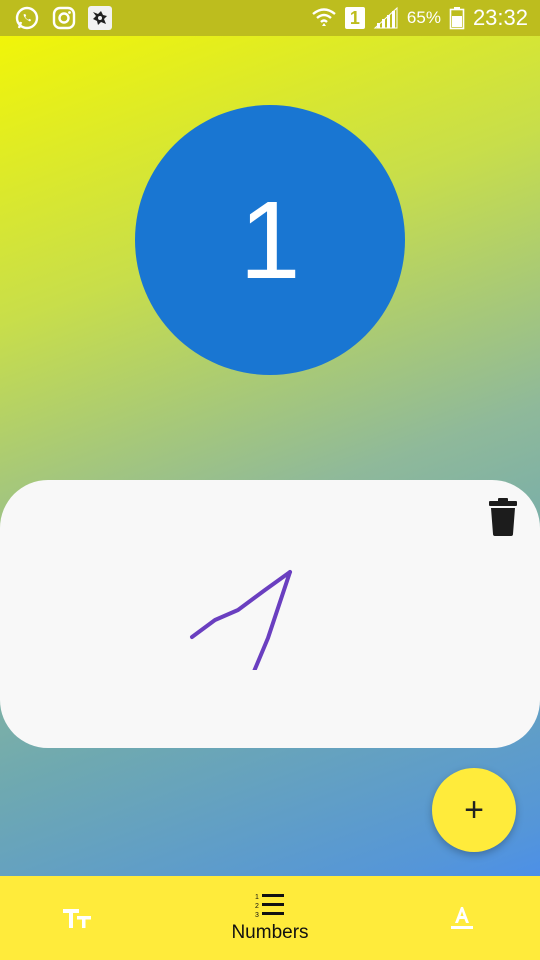 The width and height of the screenshot is (540, 960). I want to click on delete-button, so click(503, 517).